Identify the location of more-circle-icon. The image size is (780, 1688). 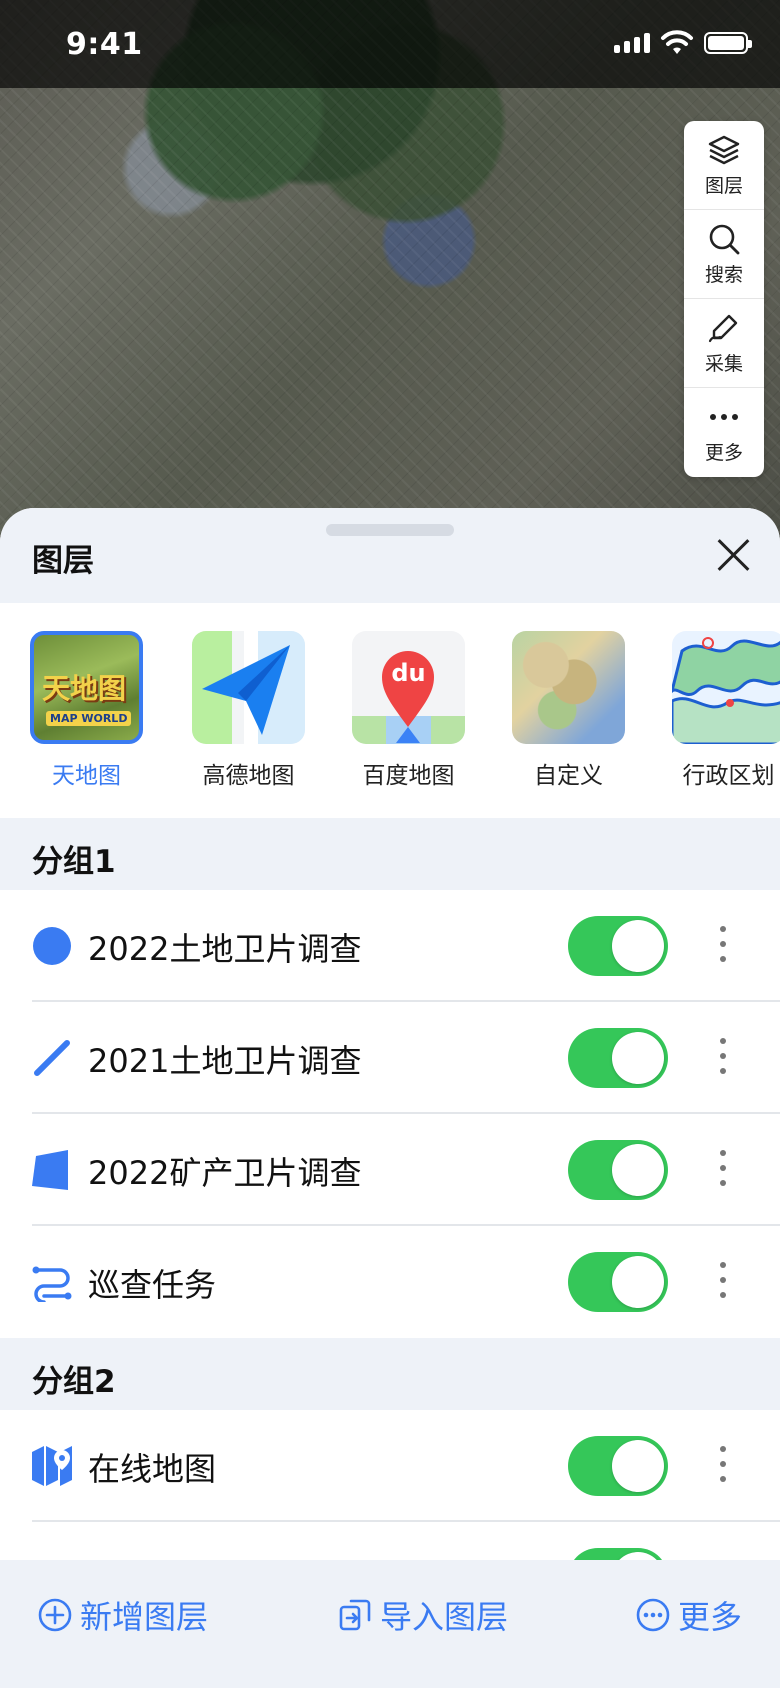
(653, 1615).